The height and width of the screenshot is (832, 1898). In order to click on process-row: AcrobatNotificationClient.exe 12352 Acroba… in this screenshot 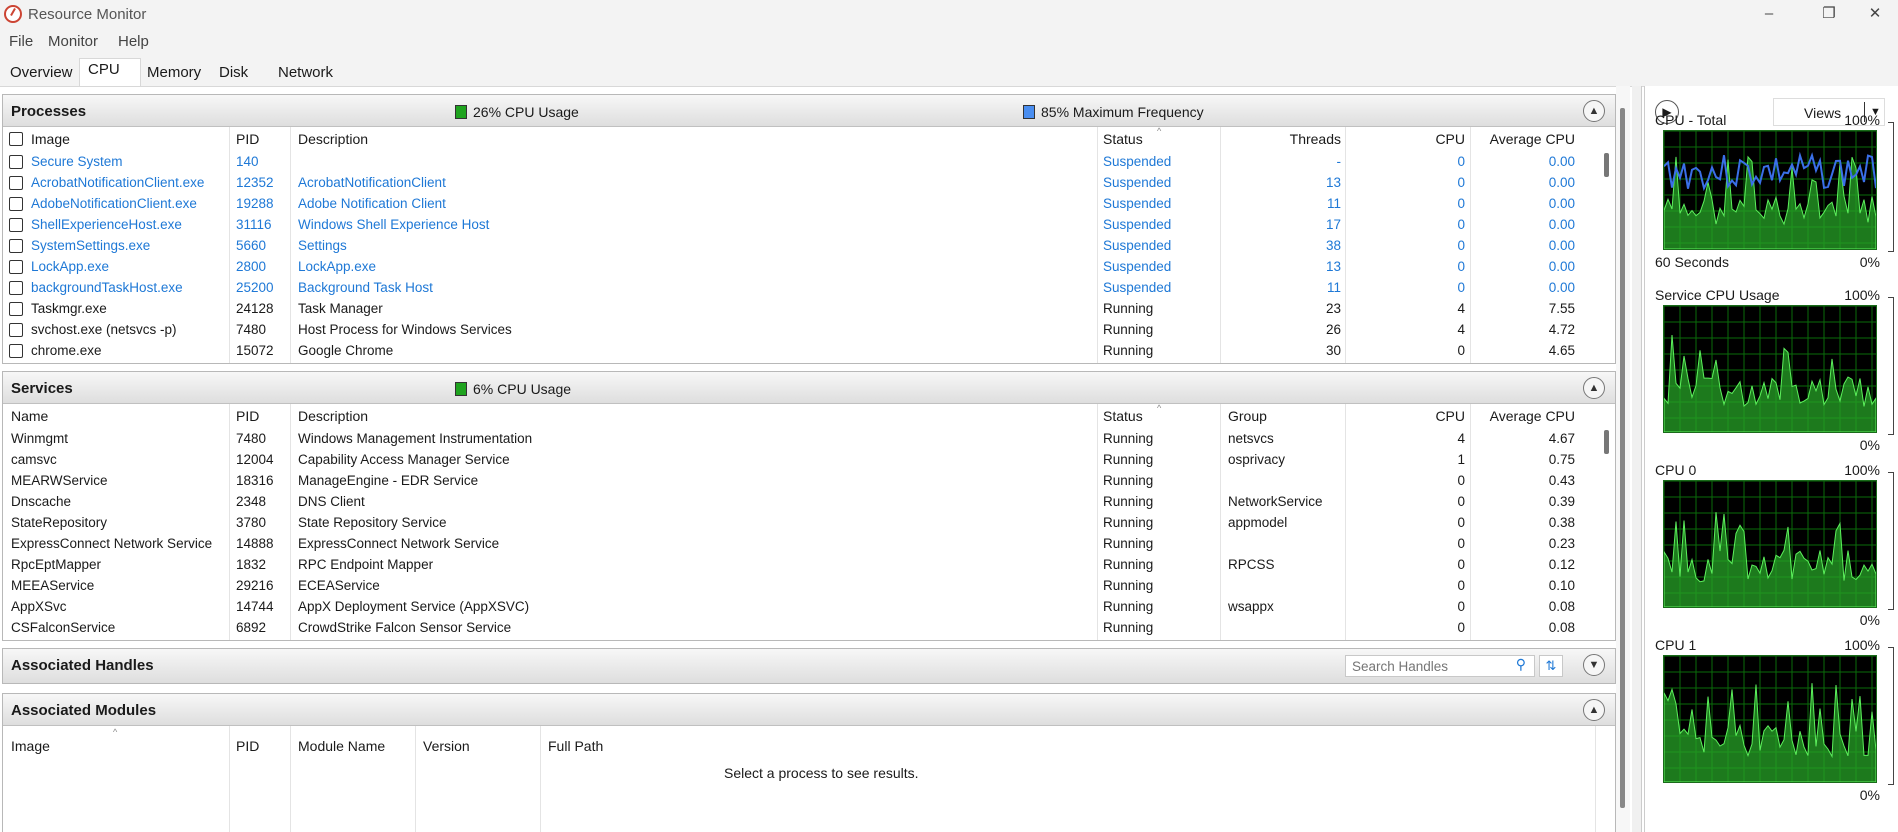, I will do `click(802, 182)`.